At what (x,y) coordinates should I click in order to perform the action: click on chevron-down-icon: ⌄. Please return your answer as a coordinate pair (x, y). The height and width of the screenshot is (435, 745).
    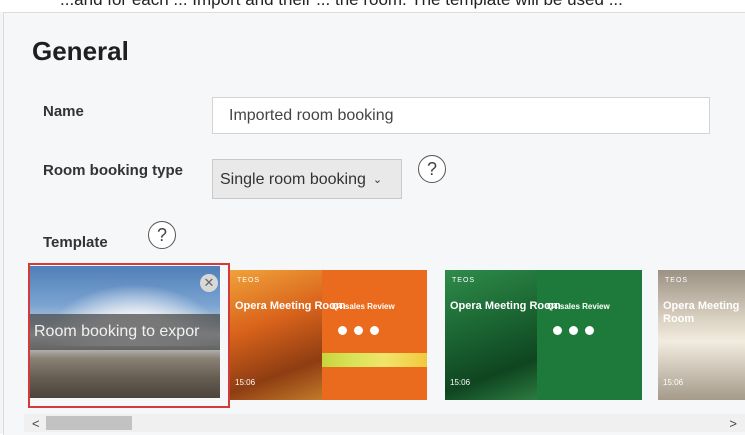
    Looking at the image, I should click on (377, 180).